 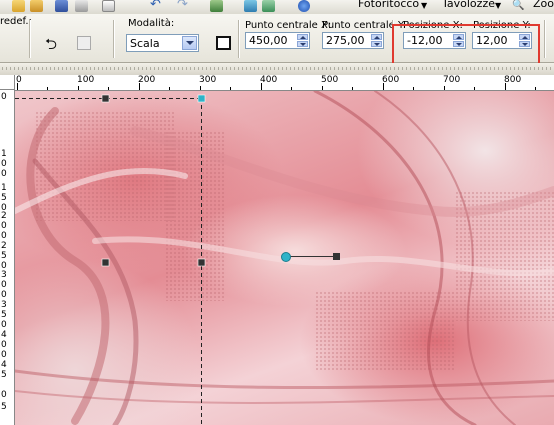 I want to click on grip-dots, so click(x=277, y=68).